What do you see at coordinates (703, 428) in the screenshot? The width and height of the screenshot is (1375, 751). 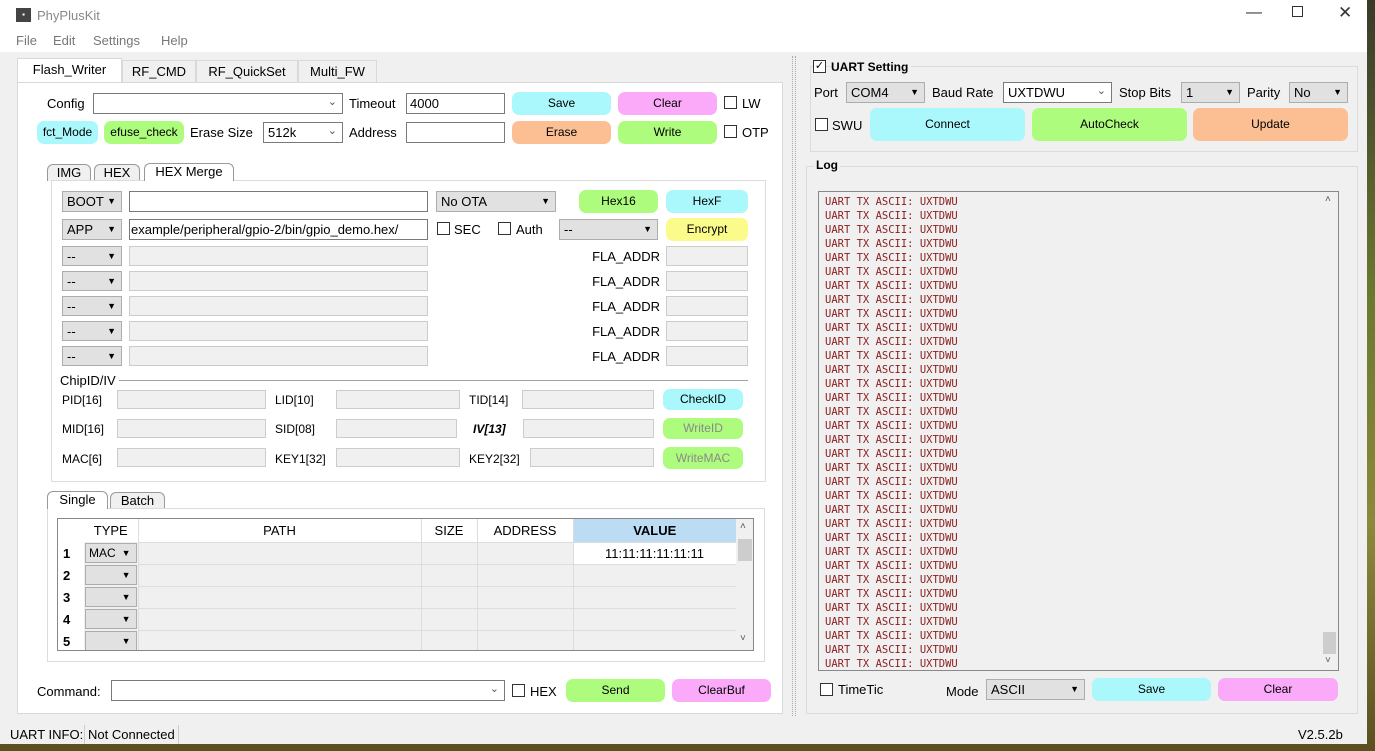 I see `write-id-button: WriteID` at bounding box center [703, 428].